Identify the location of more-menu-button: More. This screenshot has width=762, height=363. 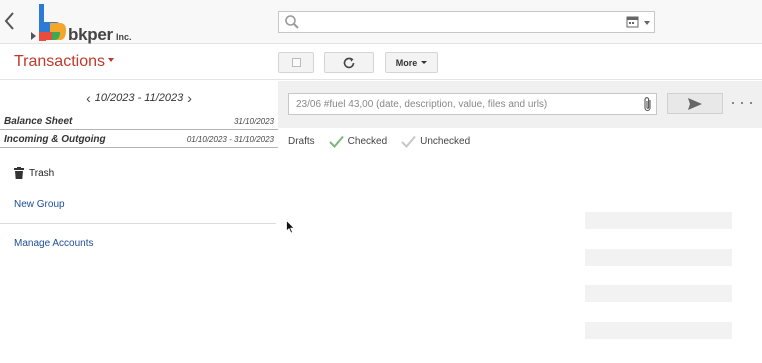
(411, 62).